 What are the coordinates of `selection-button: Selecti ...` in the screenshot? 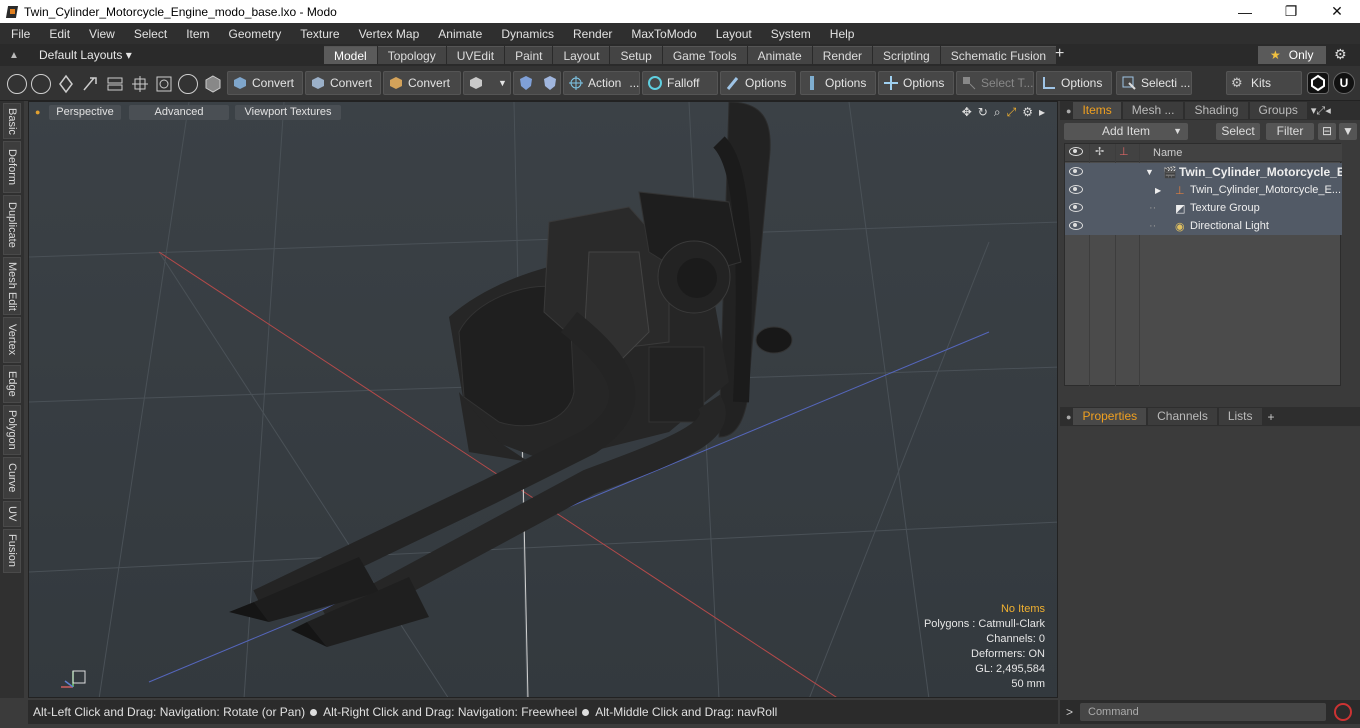 It's located at (1154, 83).